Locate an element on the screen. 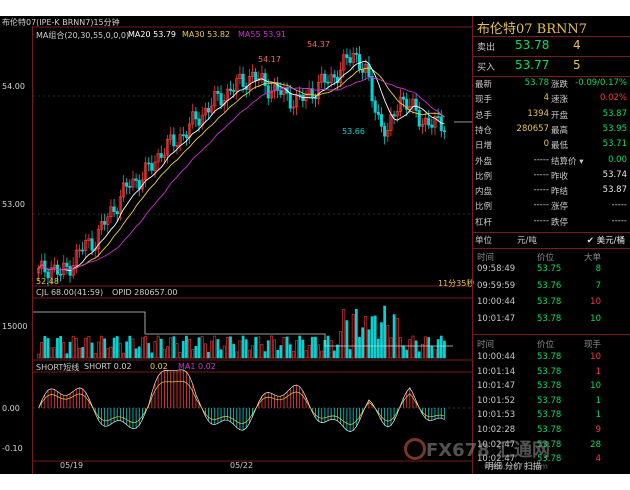  sell-row: 卖出 53.78 4 is located at coordinates (552, 47).